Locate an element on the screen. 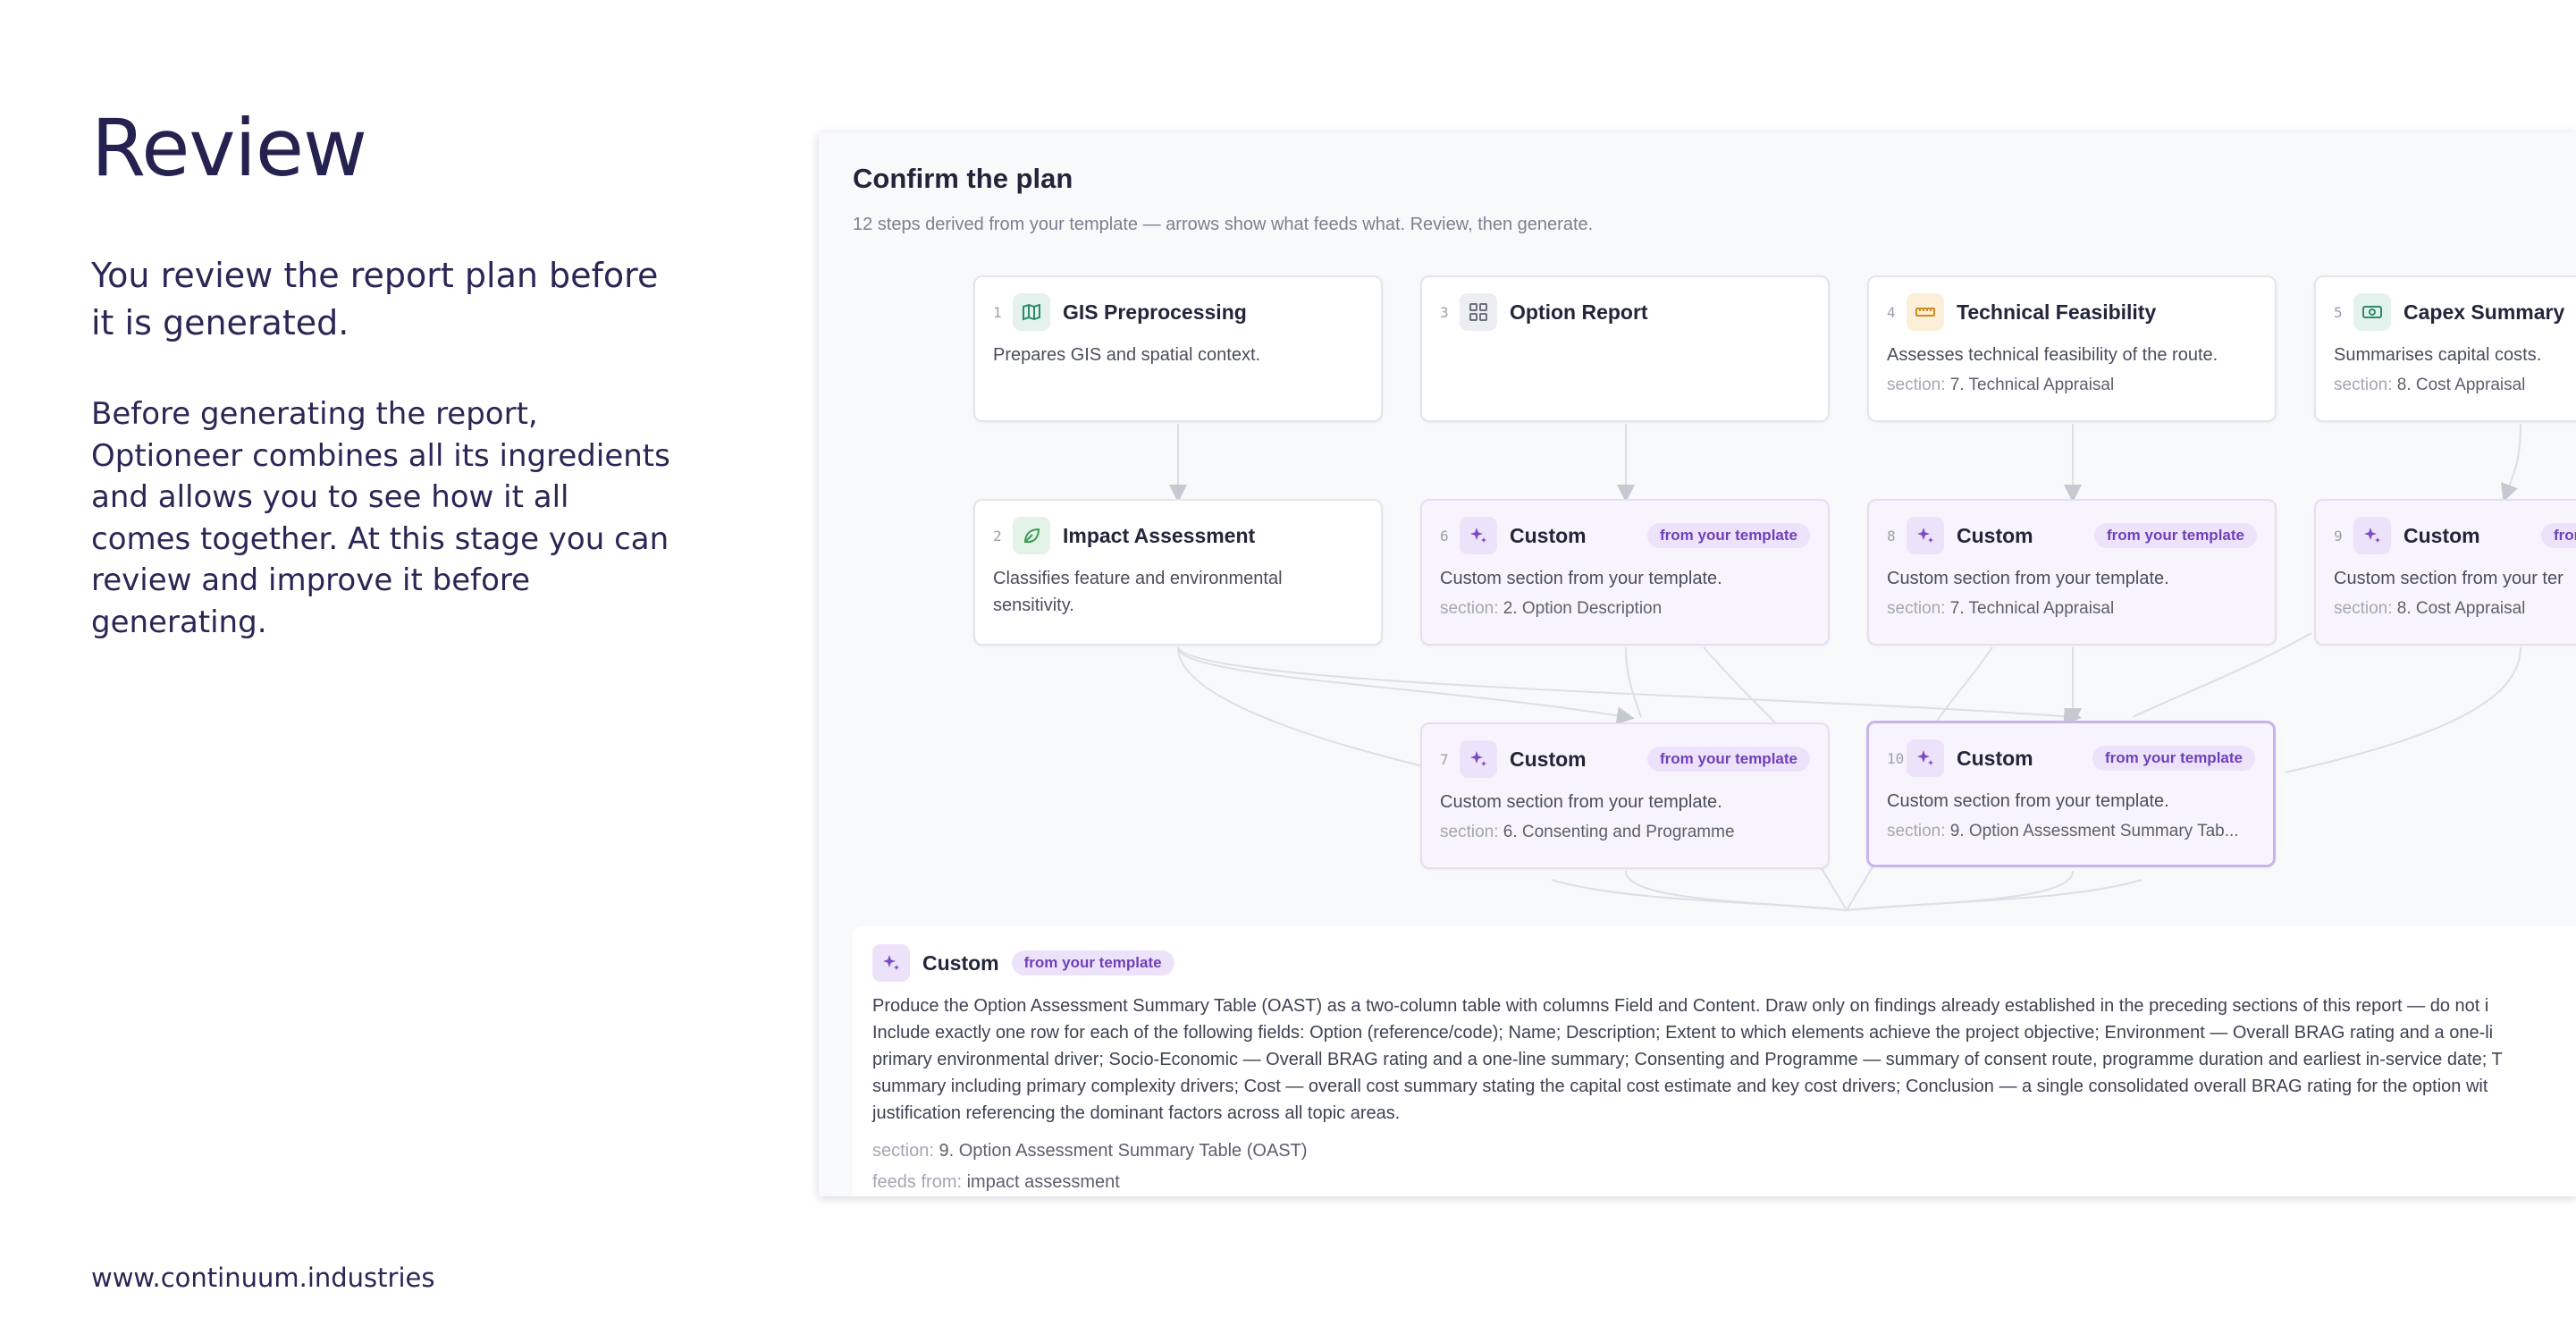 This screenshot has width=2576, height=1343. node-number: 10 is located at coordinates (1896, 758).